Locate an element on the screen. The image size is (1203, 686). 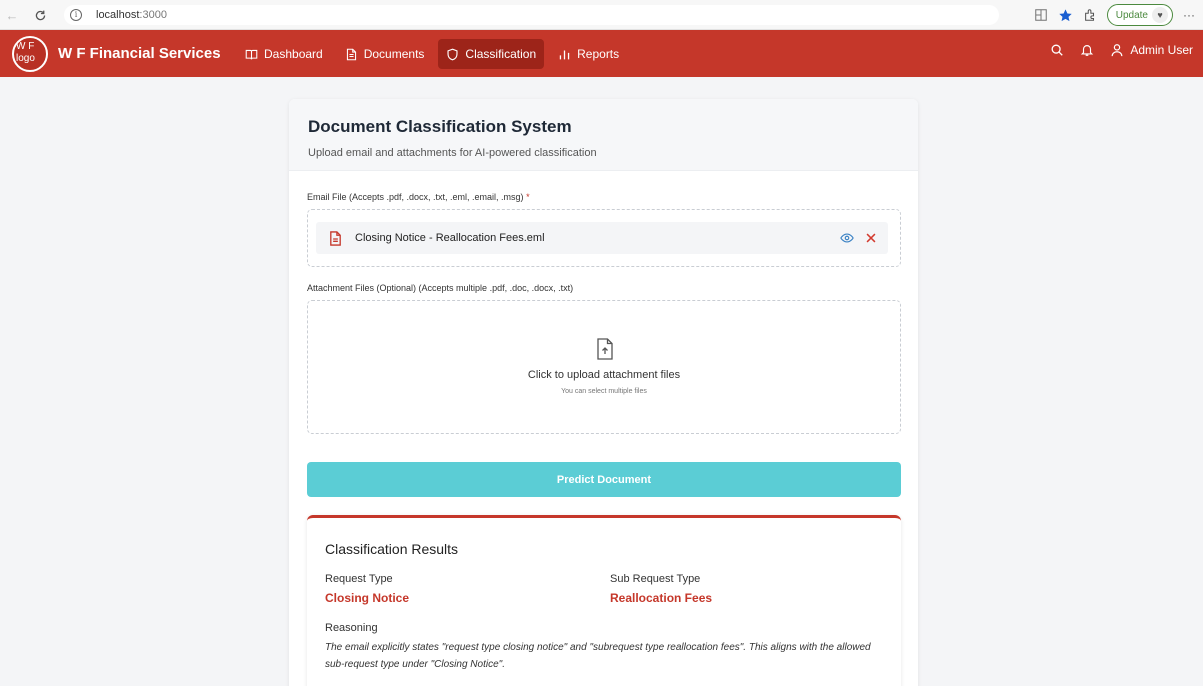
bar-chart-icon is located at coordinates (564, 54).